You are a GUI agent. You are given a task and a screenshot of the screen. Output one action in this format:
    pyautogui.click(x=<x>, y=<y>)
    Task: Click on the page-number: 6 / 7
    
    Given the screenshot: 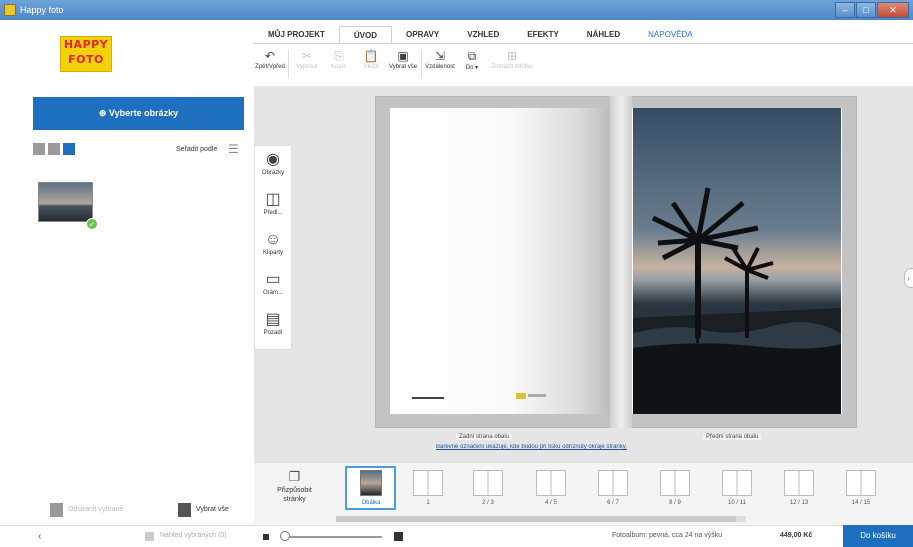 What is the action you would take?
    pyautogui.click(x=613, y=503)
    